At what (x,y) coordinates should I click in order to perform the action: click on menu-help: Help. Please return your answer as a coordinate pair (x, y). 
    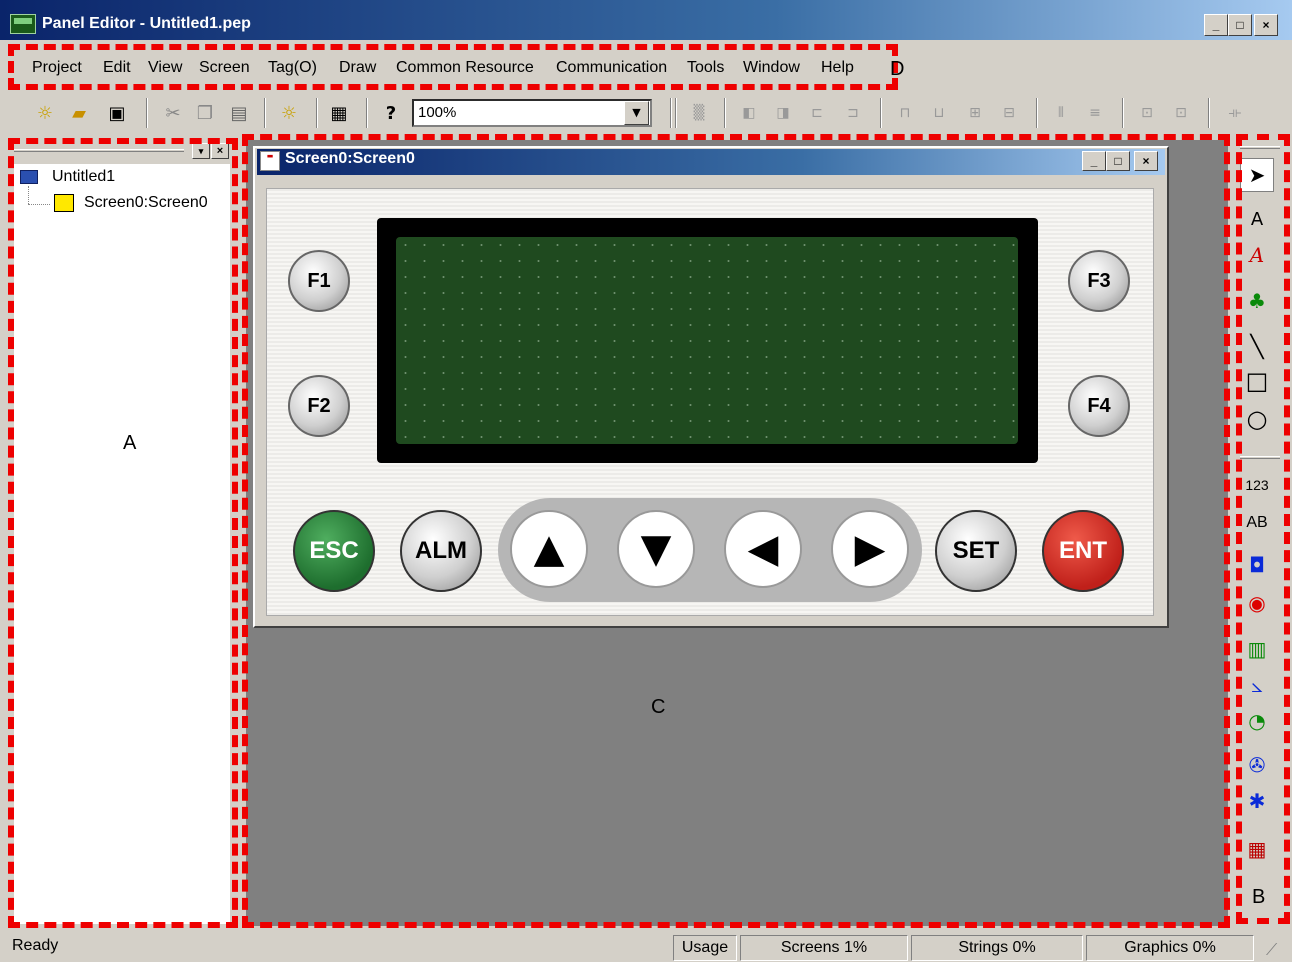
    Looking at the image, I should click on (837, 68).